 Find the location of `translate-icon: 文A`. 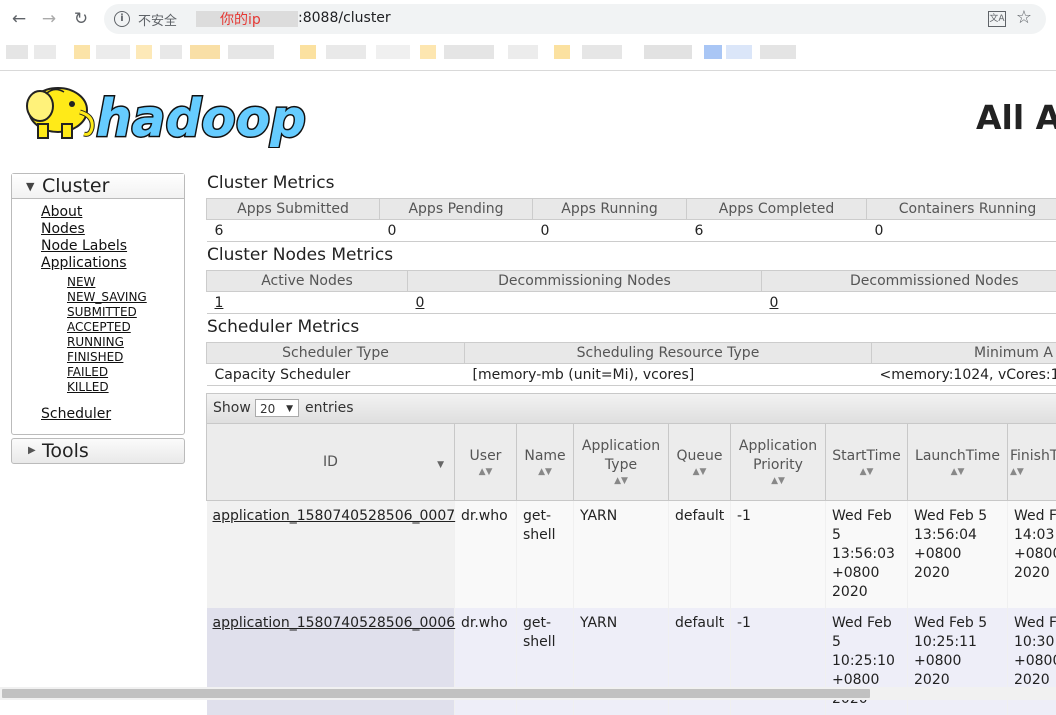

translate-icon: 文A is located at coordinates (997, 19).